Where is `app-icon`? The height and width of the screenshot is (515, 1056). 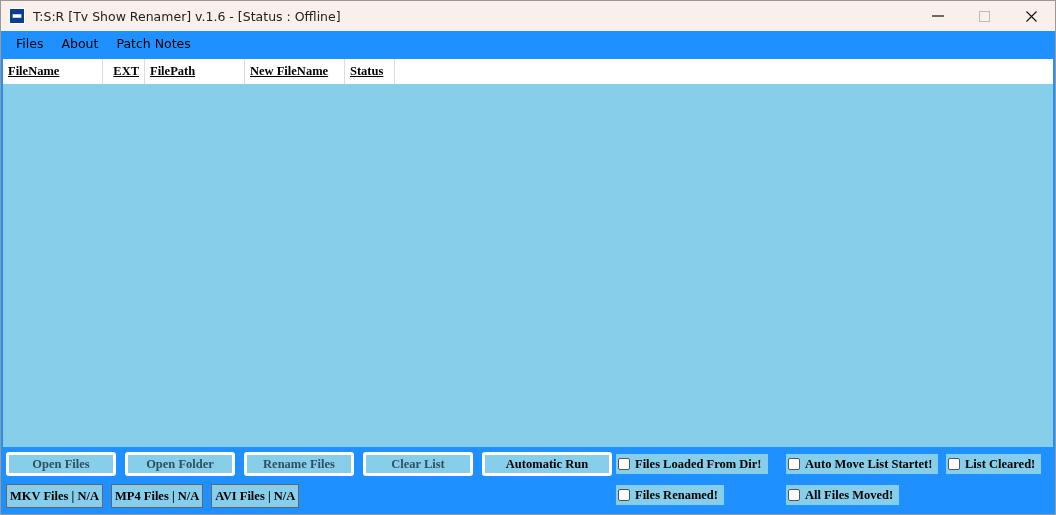
app-icon is located at coordinates (17, 16).